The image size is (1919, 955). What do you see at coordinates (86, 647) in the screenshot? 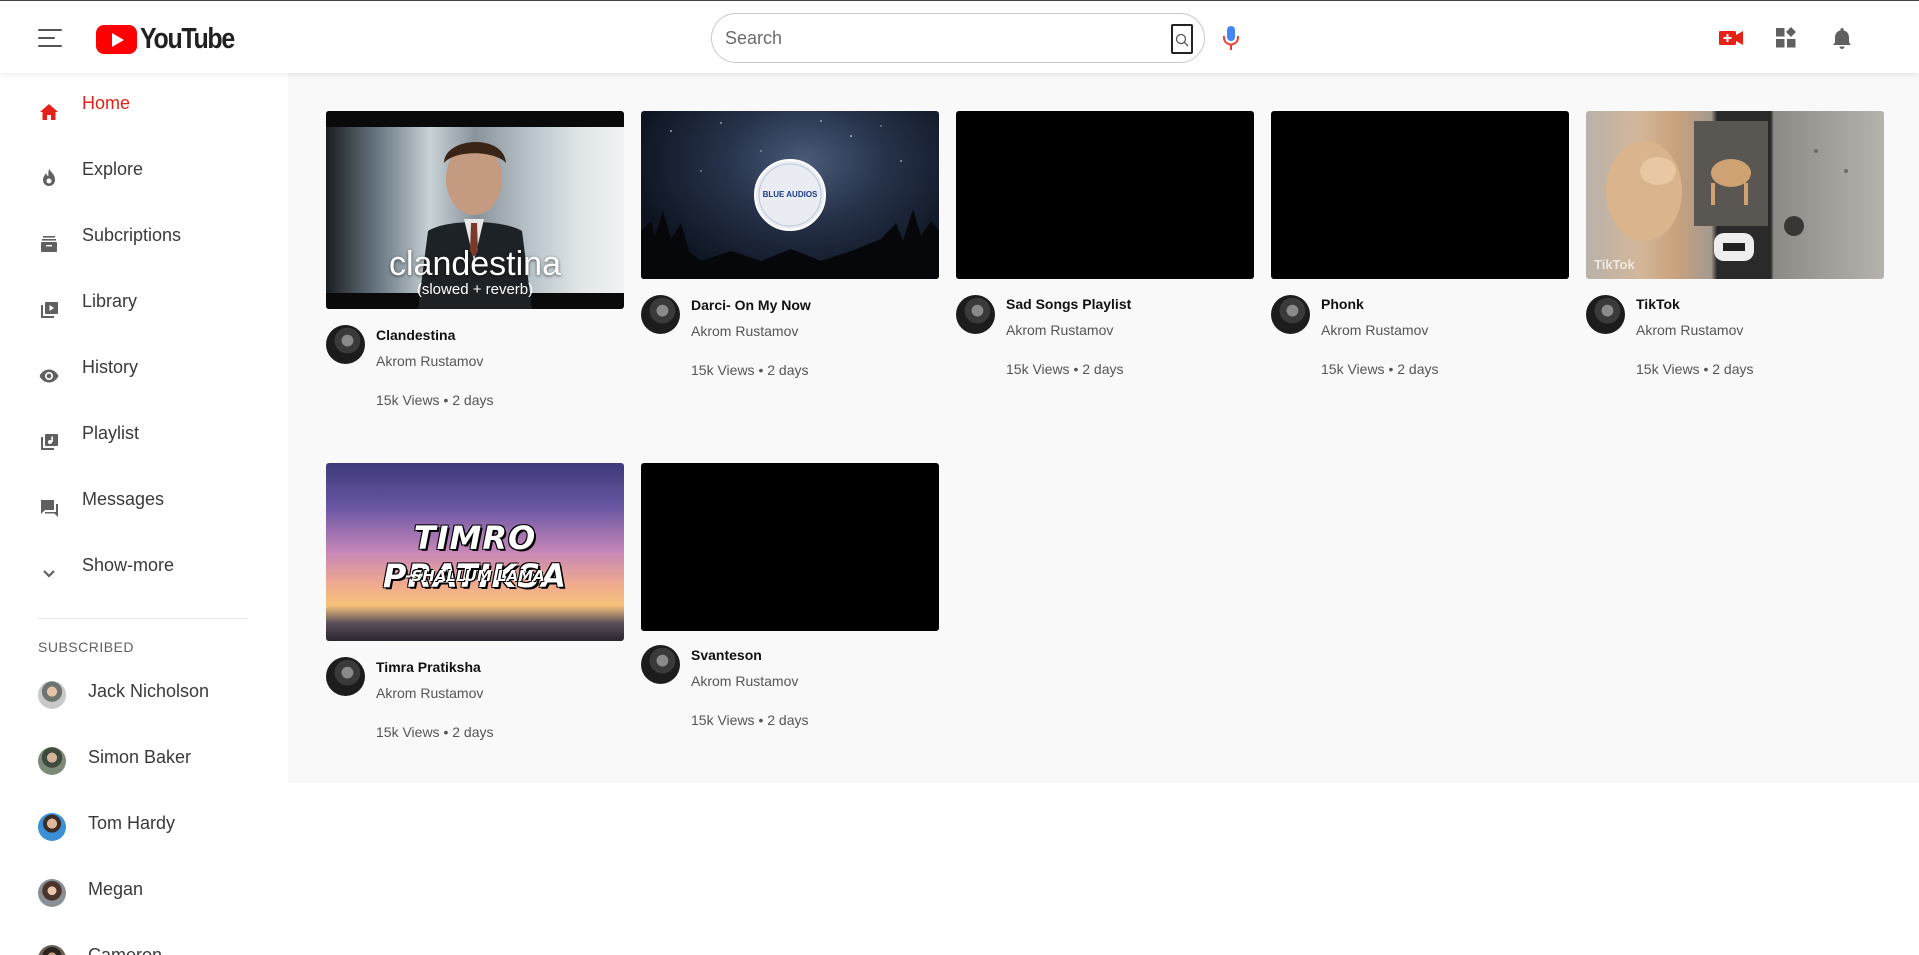
I see `subscribed-heading: SUBSCRIBED` at bounding box center [86, 647].